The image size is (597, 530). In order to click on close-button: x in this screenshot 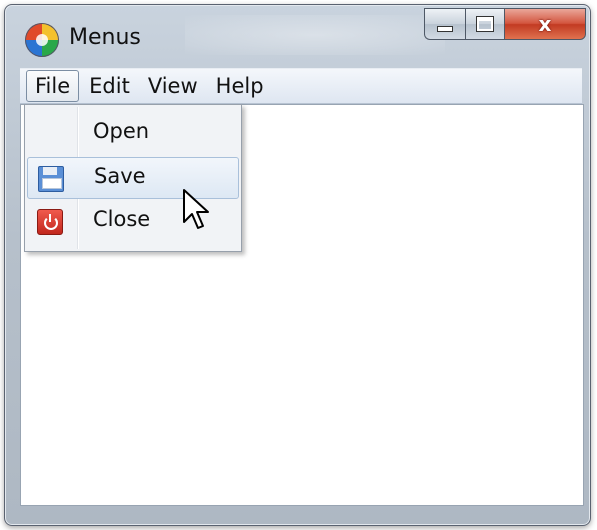, I will do `click(545, 24)`.